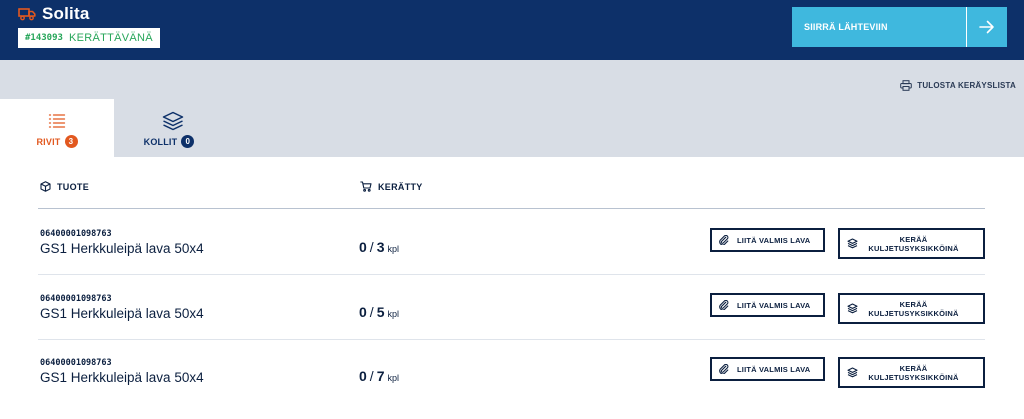 This screenshot has height=419, width=1024. What do you see at coordinates (160, 141) in the screenshot?
I see `tab-kollit-label: KOLLIT` at bounding box center [160, 141].